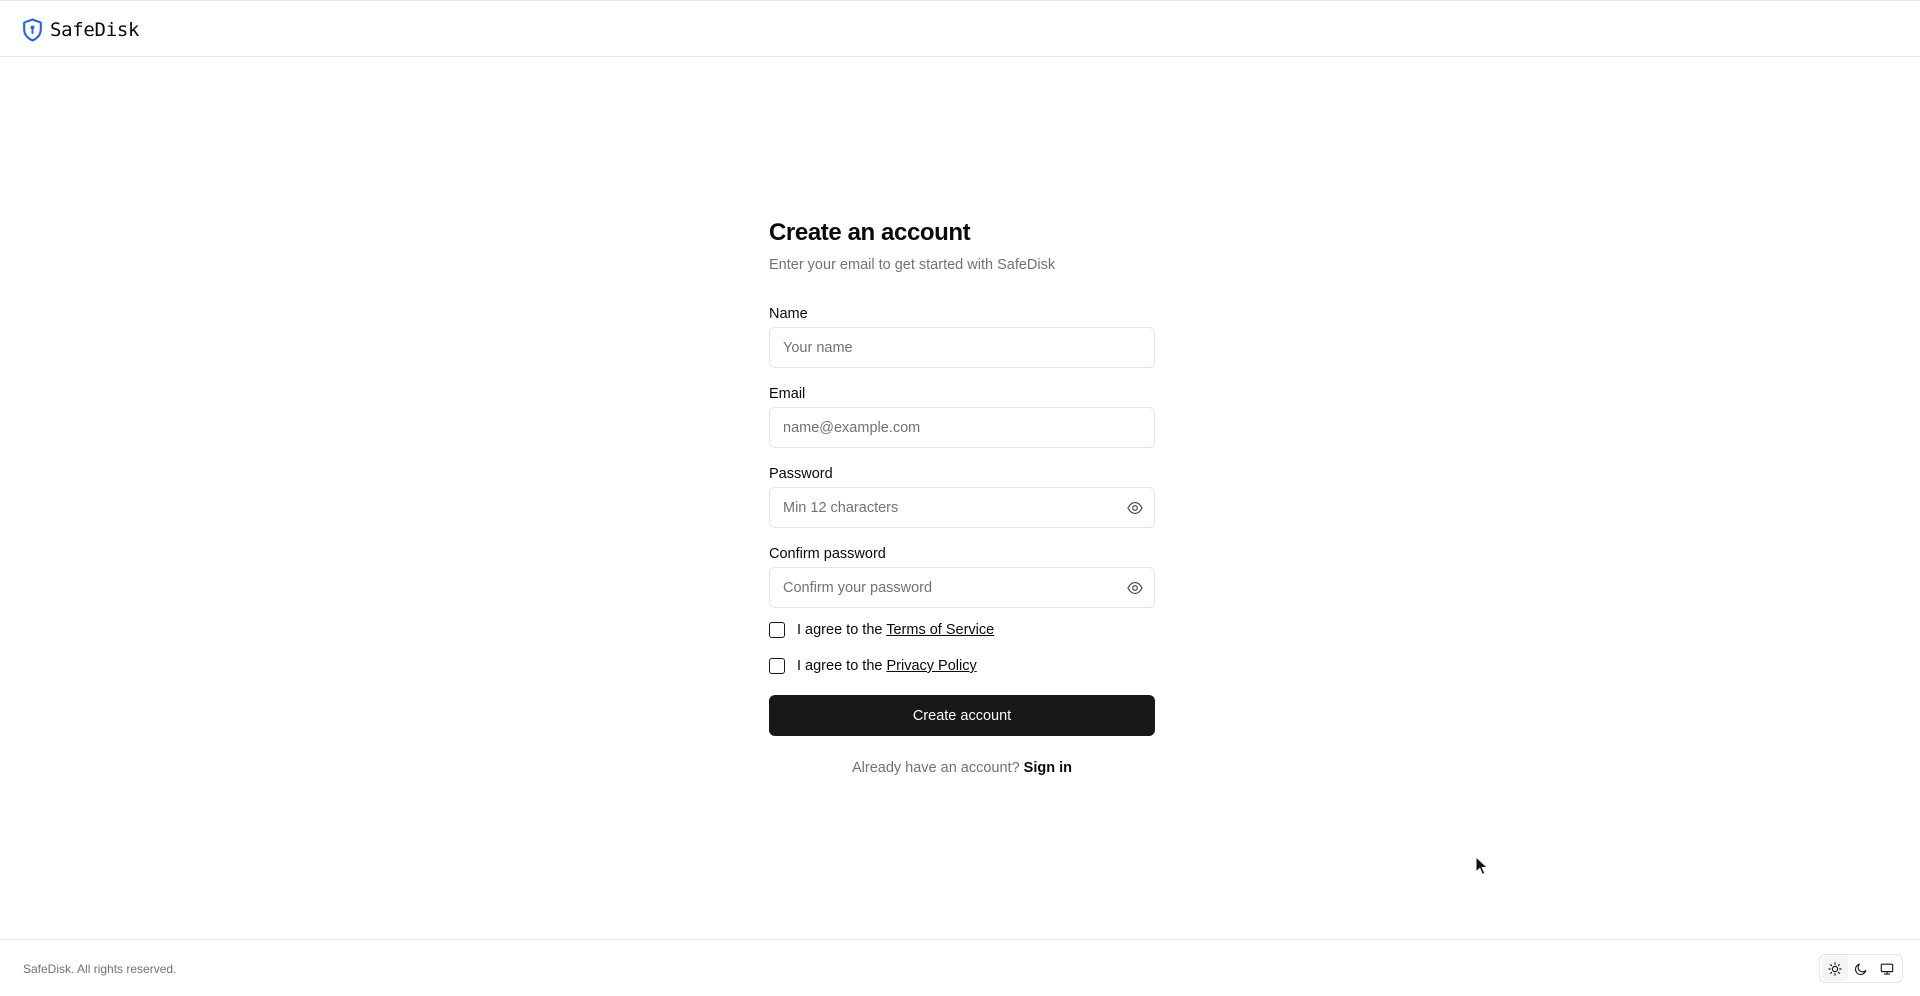  I want to click on privacy-policy-link: Privacy Policy, so click(931, 666).